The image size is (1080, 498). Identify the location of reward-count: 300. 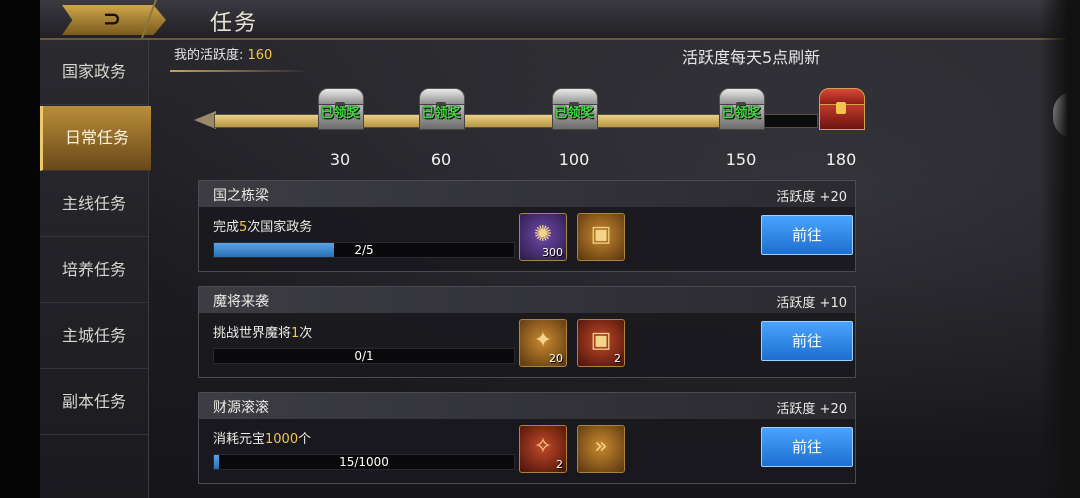
(552, 252).